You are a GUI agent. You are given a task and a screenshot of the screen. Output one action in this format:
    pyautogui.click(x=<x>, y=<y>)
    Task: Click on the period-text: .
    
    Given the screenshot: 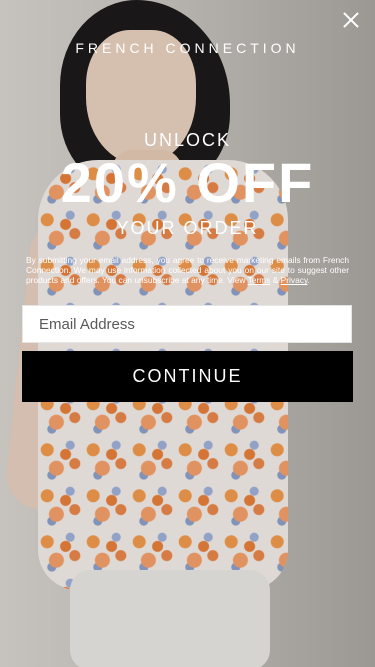 What is the action you would take?
    pyautogui.click(x=308, y=280)
    